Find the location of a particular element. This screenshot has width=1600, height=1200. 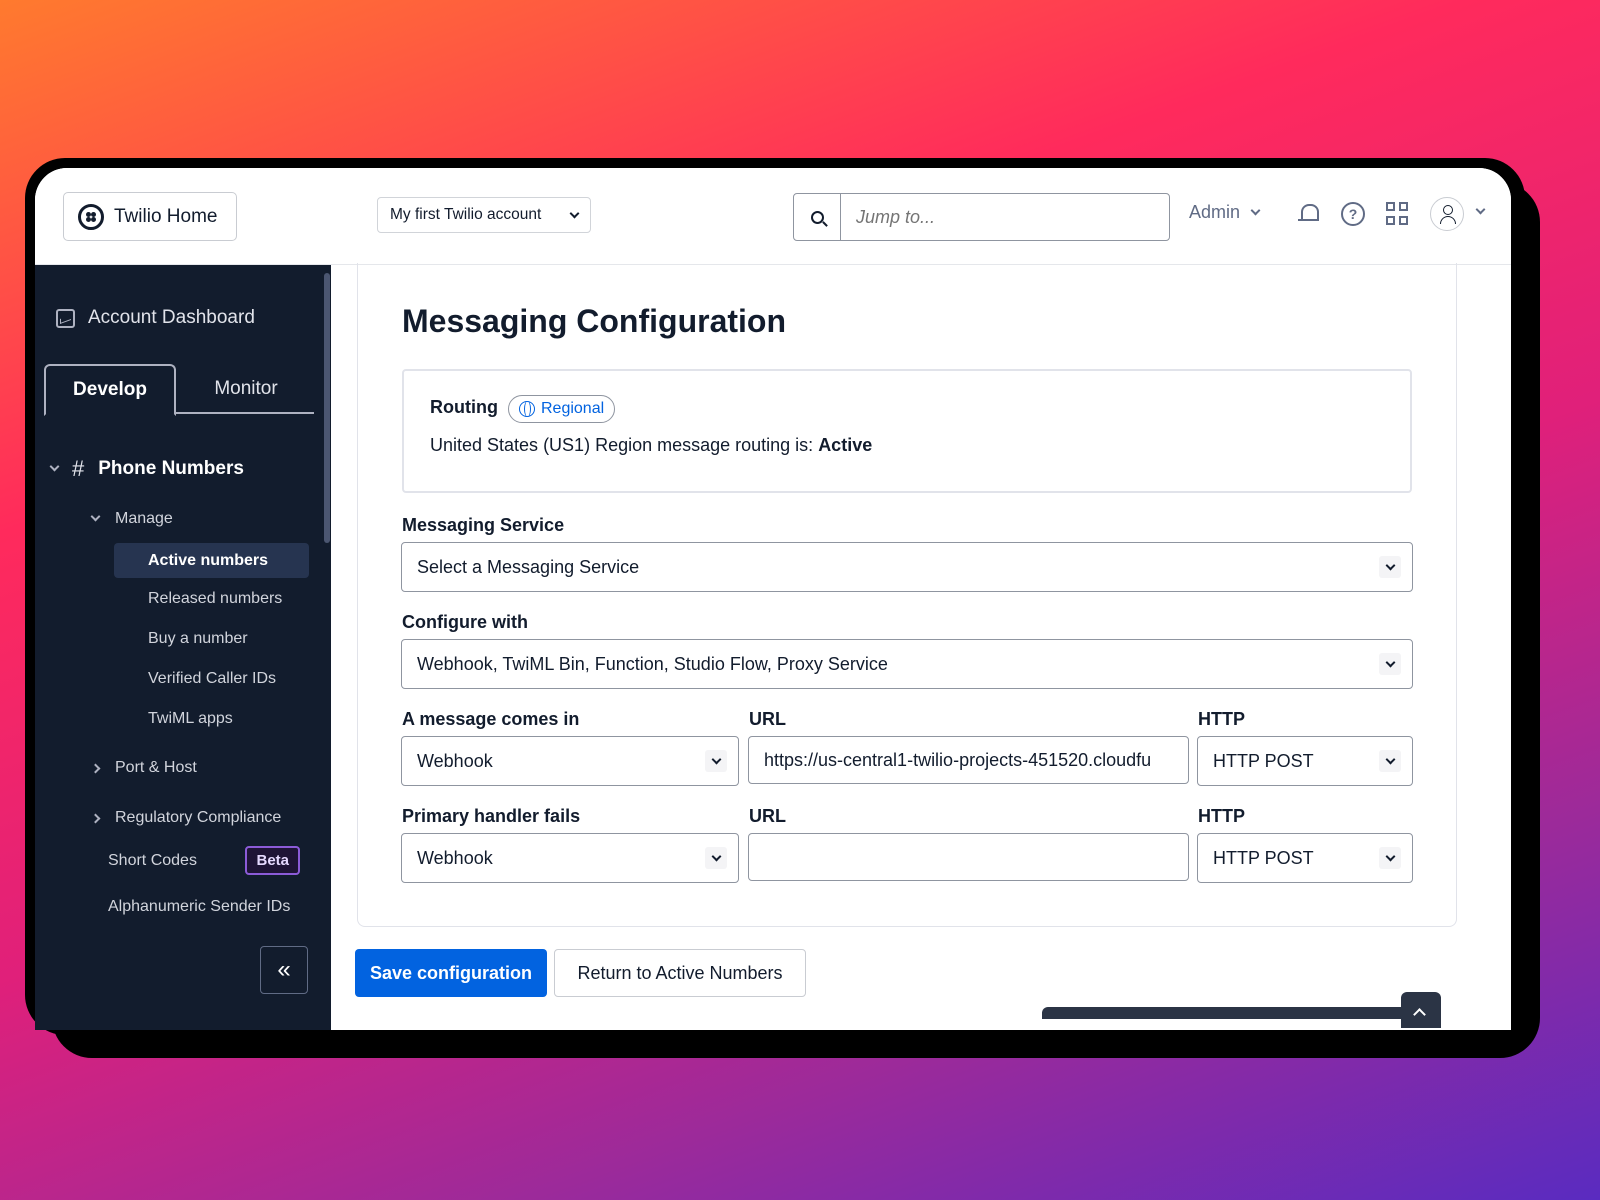

port-host-label: Port & Host is located at coordinates (156, 767).